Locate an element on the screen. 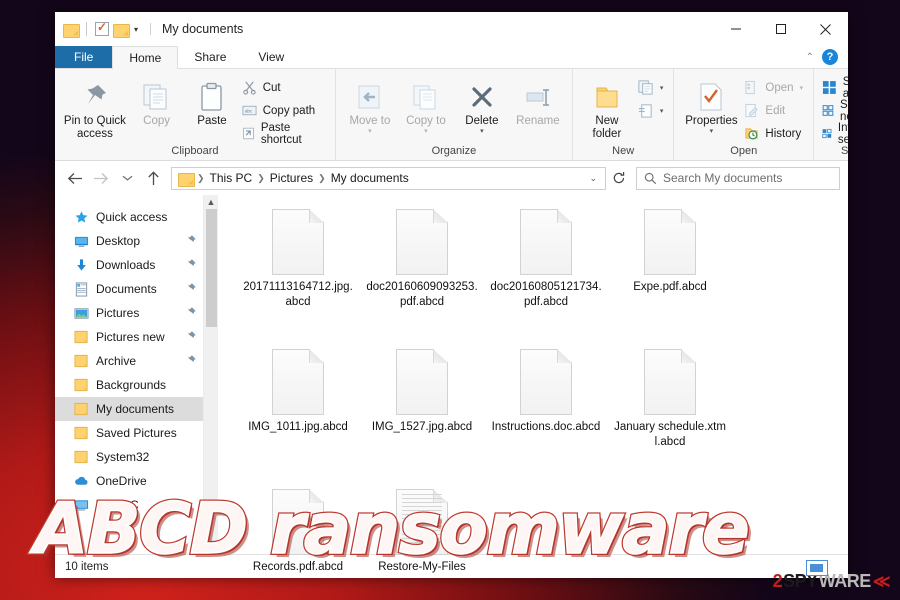 Image resolution: width=900 pixels, height=600 pixels. sidebar-item-quick-access: Quick access is located at coordinates (129, 217).